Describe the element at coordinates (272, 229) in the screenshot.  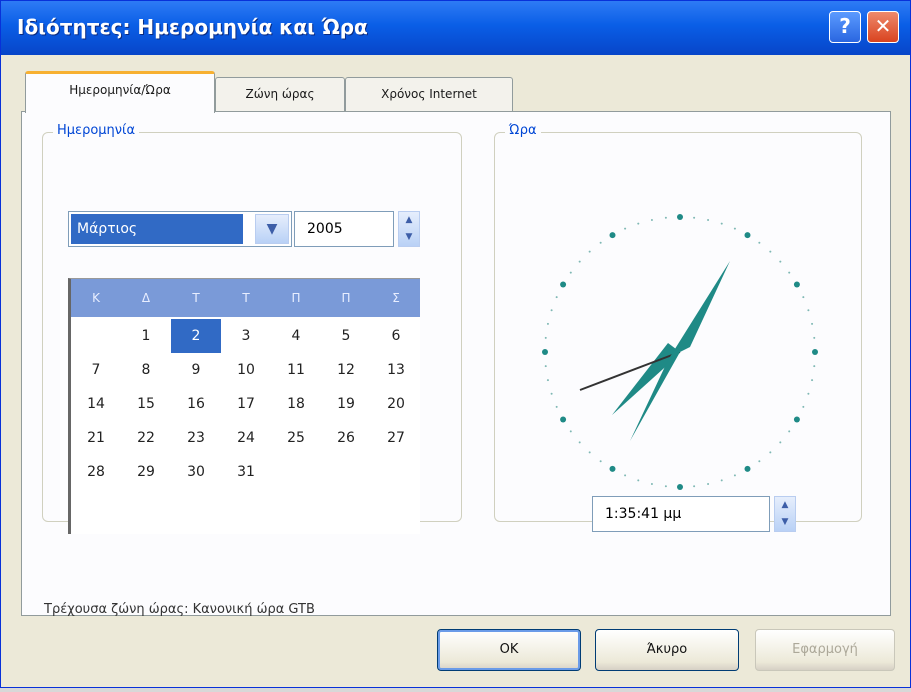
I see `chevron-down-icon: ▼` at that location.